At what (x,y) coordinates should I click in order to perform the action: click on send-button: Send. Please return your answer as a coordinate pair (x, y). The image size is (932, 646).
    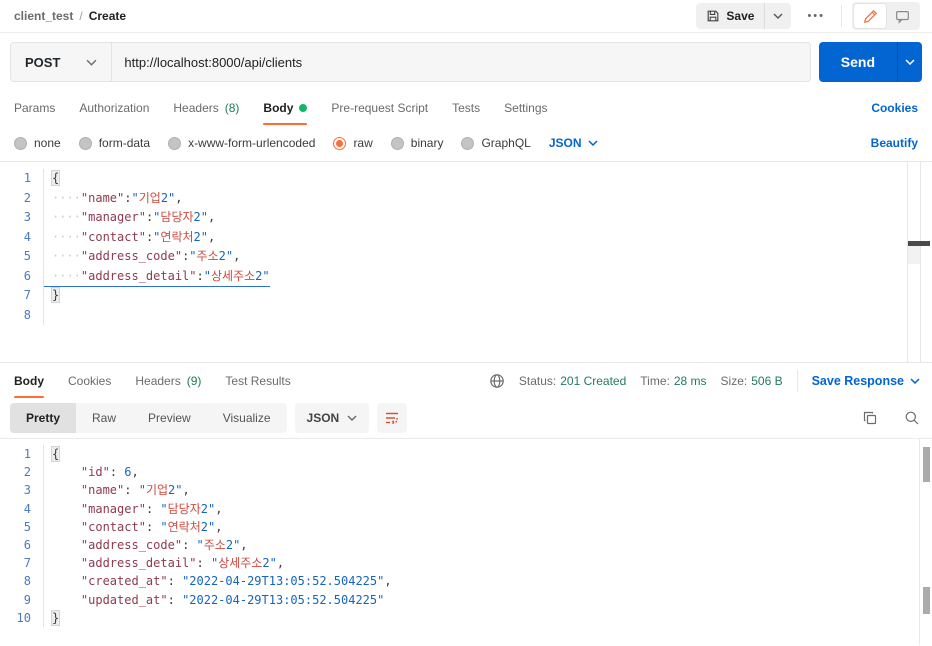
    Looking at the image, I should click on (857, 62).